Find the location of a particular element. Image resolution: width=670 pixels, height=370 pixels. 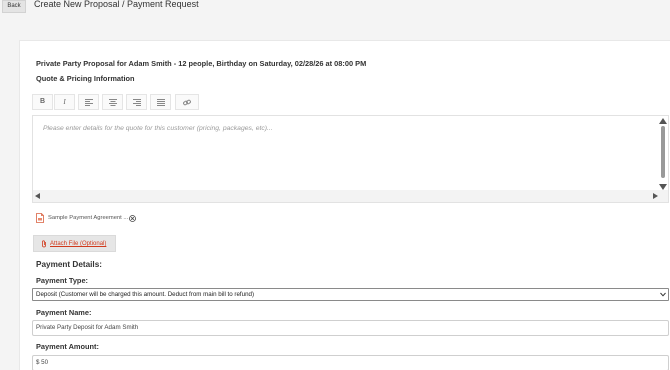

align-right-icon is located at coordinates (136, 102).